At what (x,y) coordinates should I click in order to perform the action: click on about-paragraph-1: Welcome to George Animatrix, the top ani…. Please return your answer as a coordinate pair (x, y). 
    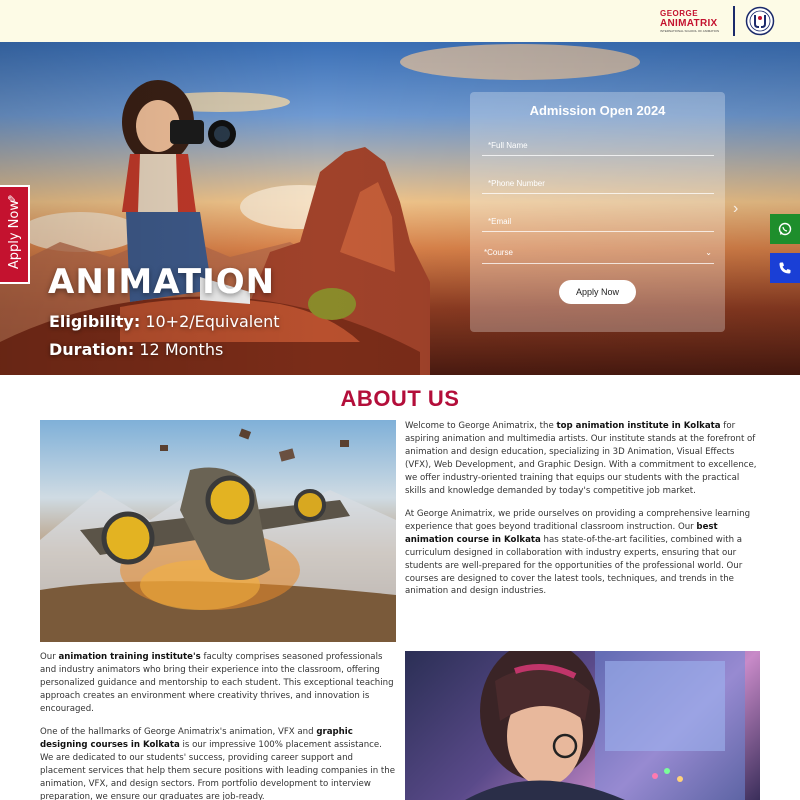
    Looking at the image, I should click on (583, 458).